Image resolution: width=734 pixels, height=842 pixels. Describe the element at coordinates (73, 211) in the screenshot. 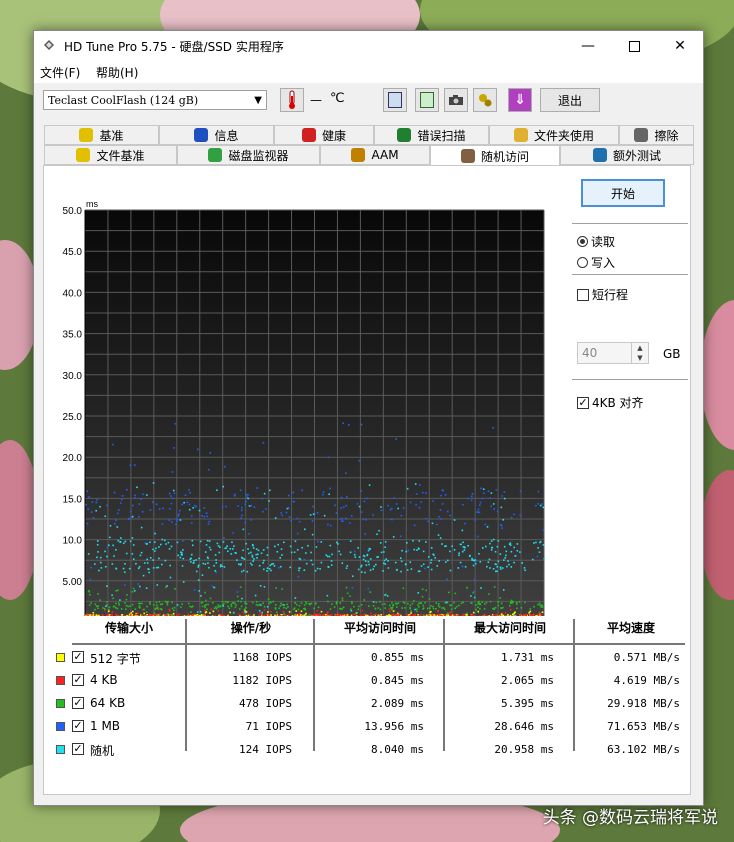

I see `y-tick-label: 50.0` at that location.